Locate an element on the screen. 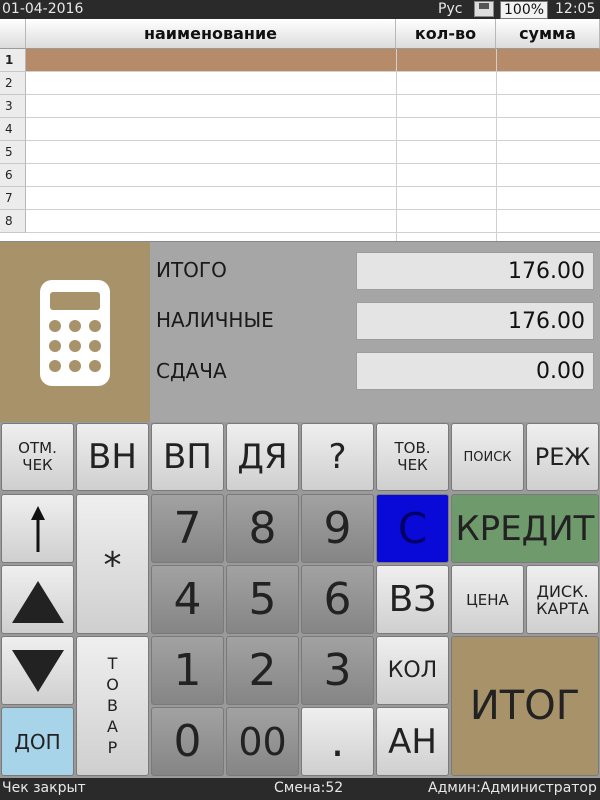 Image resolution: width=600 pixels, height=800 pixels. goods-check-button: ТОВ. ЧЕК is located at coordinates (412, 457).